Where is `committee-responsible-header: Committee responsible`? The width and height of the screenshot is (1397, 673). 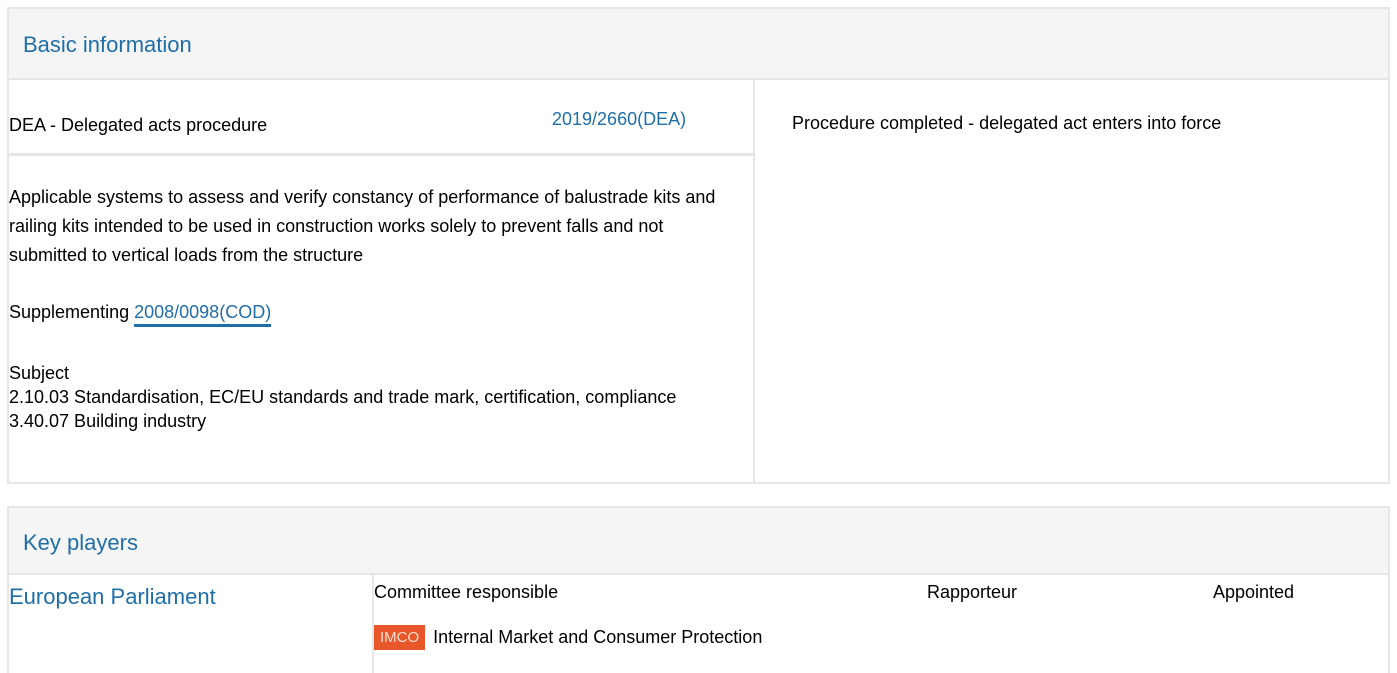
committee-responsible-header: Committee responsible is located at coordinates (466, 592).